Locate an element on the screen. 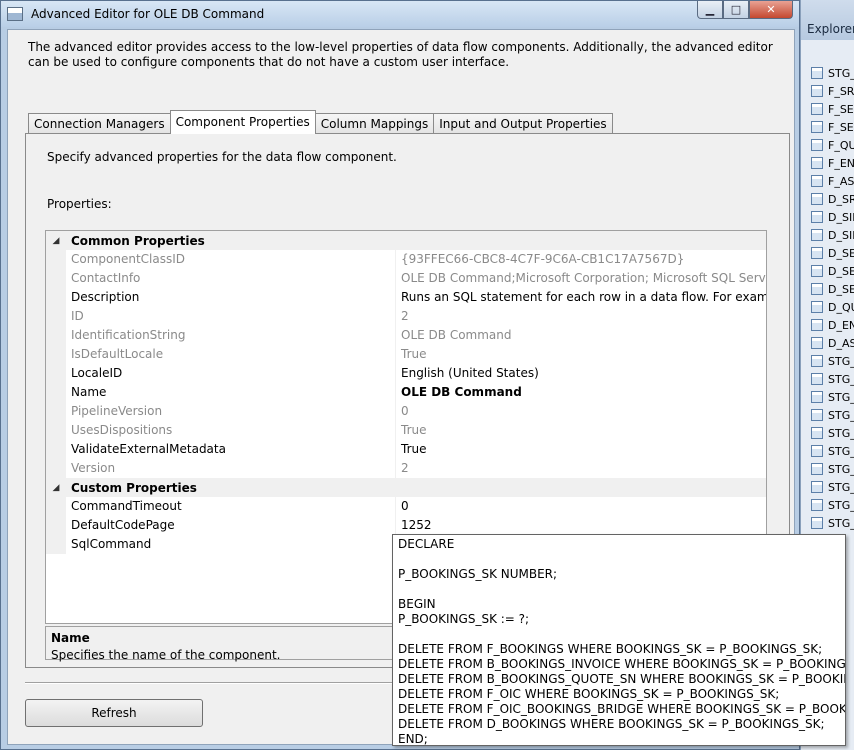  tab-column-mappings: Column Mappings is located at coordinates (374, 123).